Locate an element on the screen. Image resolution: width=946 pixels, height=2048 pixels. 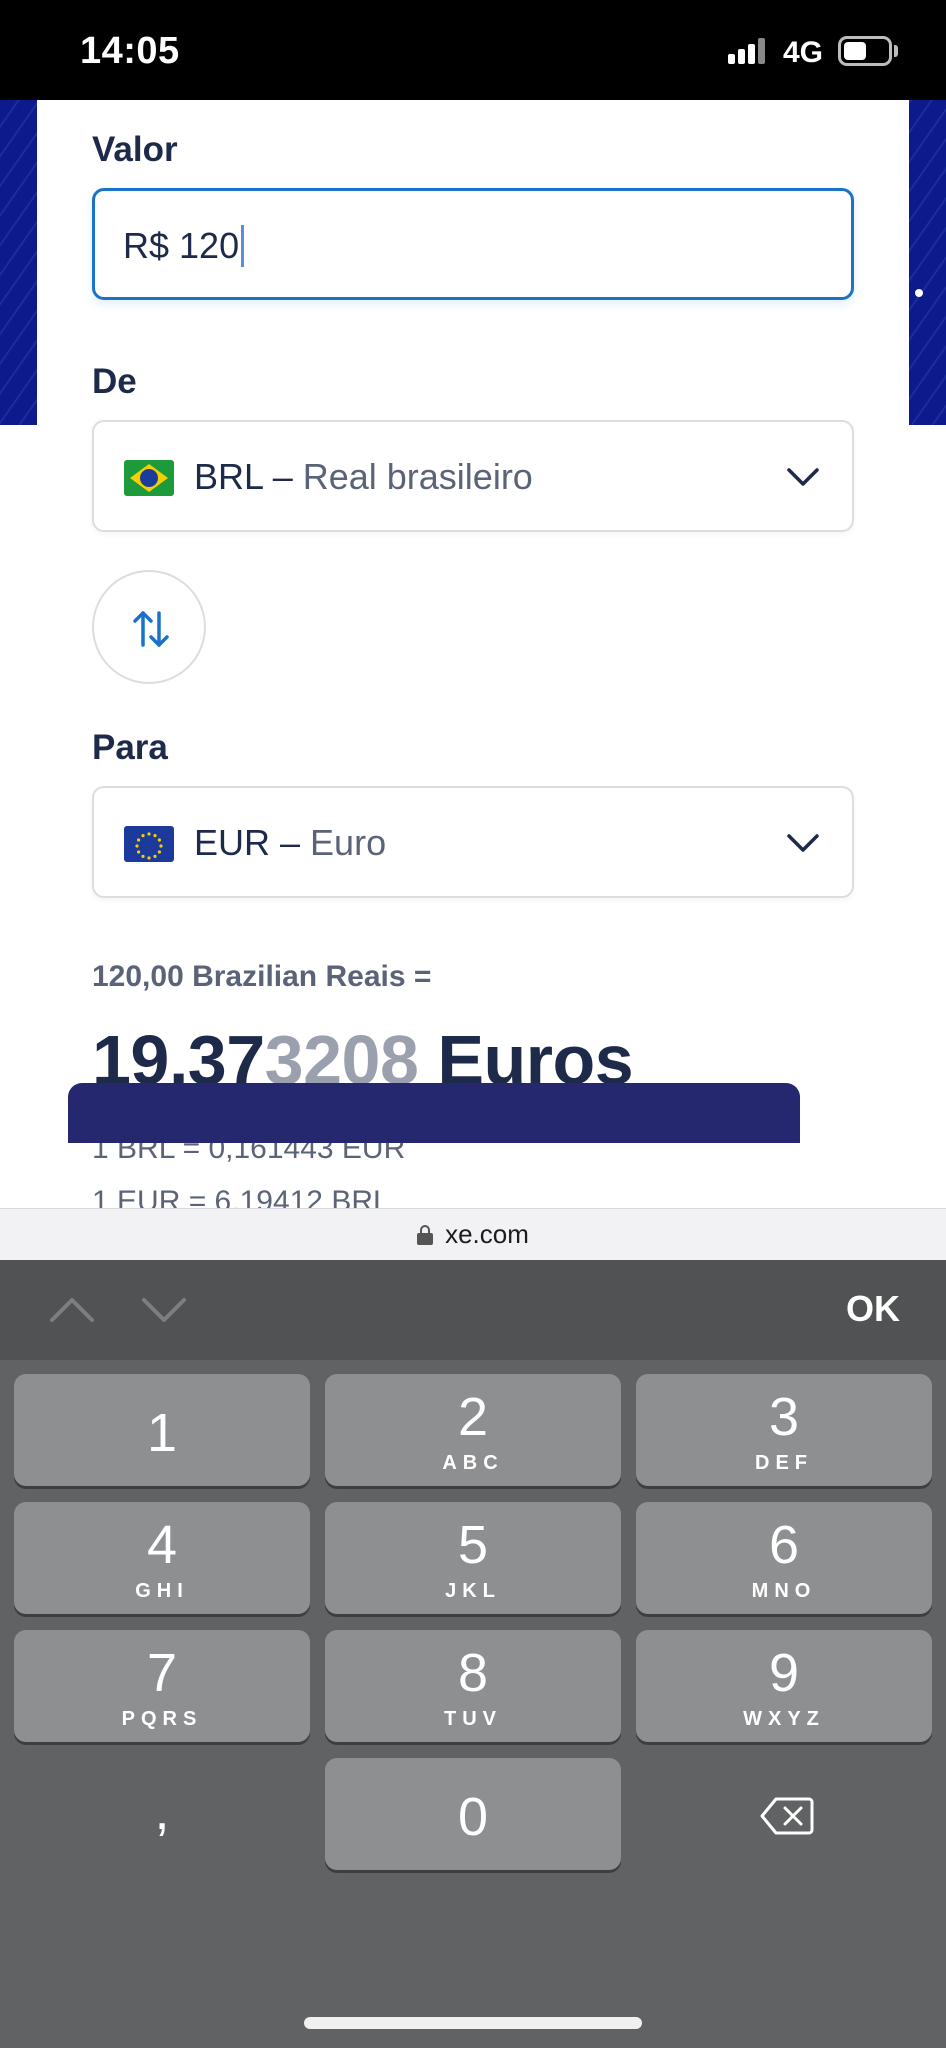
from-currency-select: BRL – Real brasileiro is located at coordinates (473, 476).